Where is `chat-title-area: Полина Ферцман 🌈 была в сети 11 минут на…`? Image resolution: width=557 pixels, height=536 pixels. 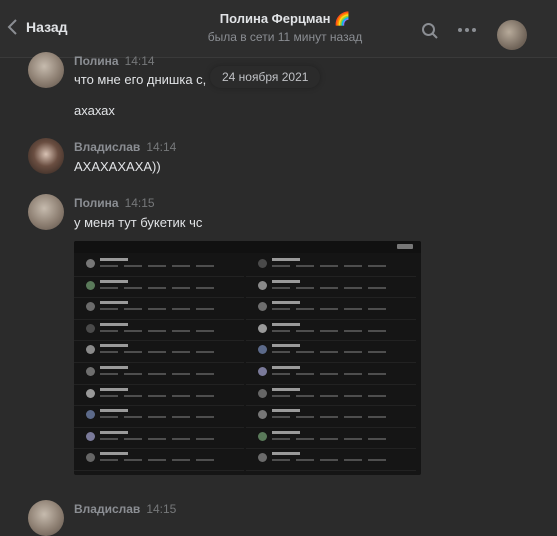
chat-title-area: Полина Ферцман 🌈 была в сети 11 минут на… is located at coordinates (285, 27).